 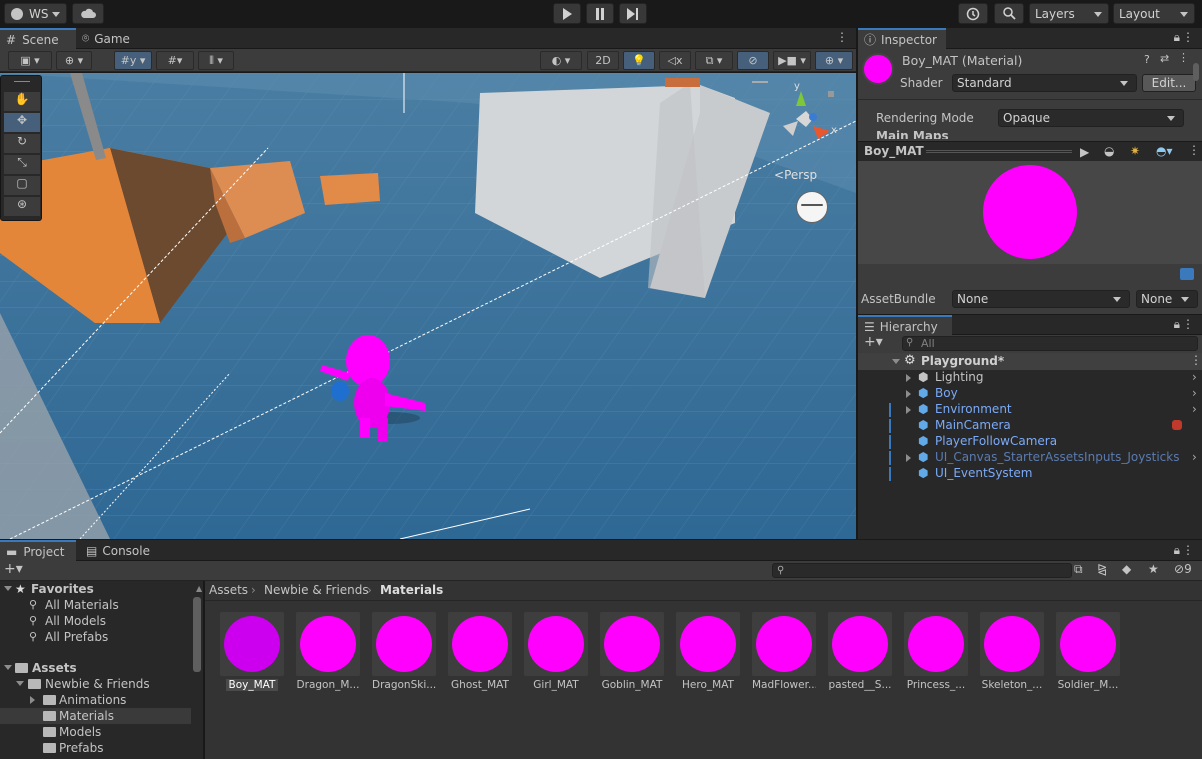 I want to click on step-button, so click(x=633, y=13).